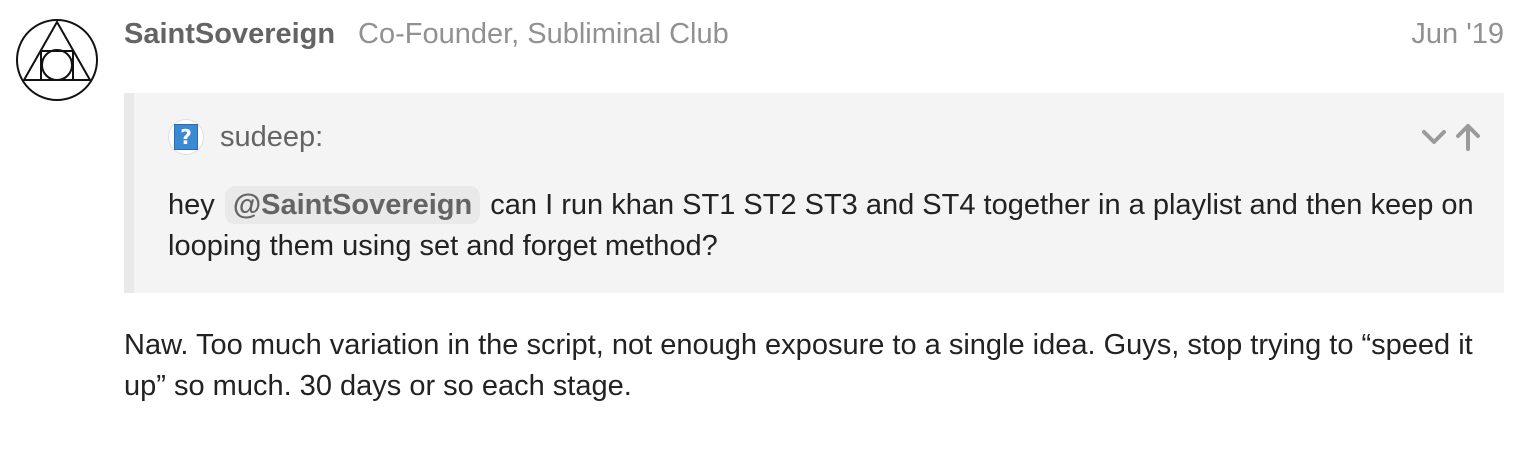 Image resolution: width=1522 pixels, height=456 pixels. I want to click on mention-link: @SaintSovereign, so click(352, 205).